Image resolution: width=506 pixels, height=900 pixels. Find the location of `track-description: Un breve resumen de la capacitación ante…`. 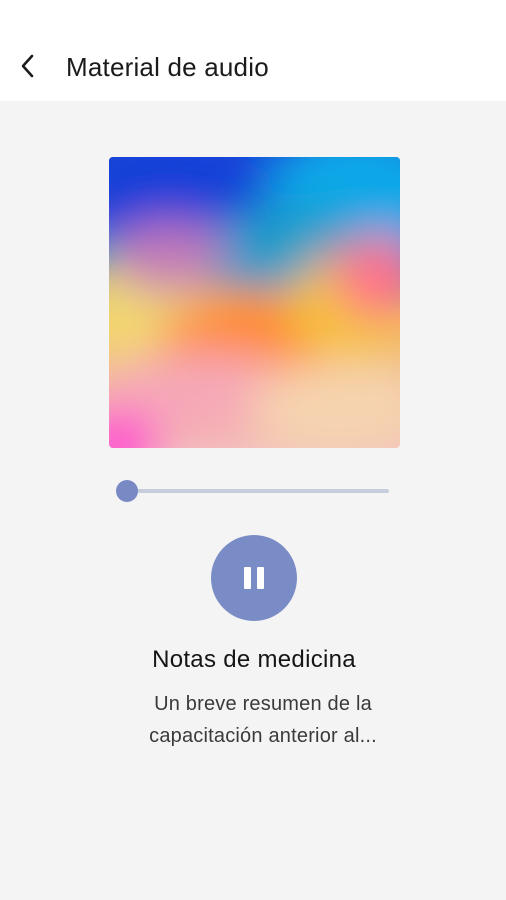

track-description: Un breve resumen de la capacitación ante… is located at coordinates (263, 720).